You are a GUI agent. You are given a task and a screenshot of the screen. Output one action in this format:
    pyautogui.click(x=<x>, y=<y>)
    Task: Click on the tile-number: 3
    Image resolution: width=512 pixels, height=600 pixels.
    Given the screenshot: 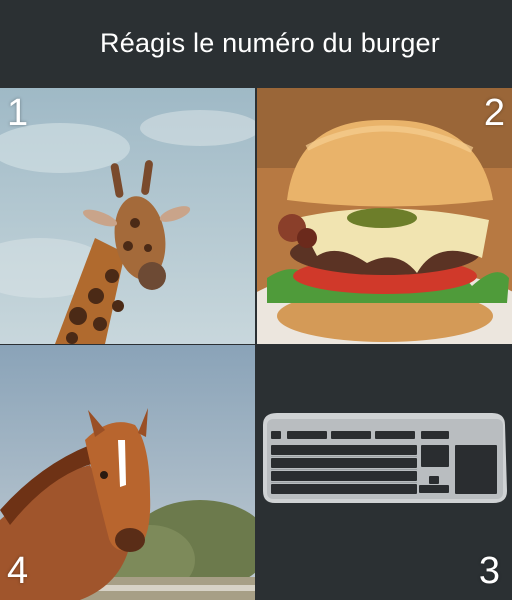 What is the action you would take?
    pyautogui.click(x=489, y=571)
    